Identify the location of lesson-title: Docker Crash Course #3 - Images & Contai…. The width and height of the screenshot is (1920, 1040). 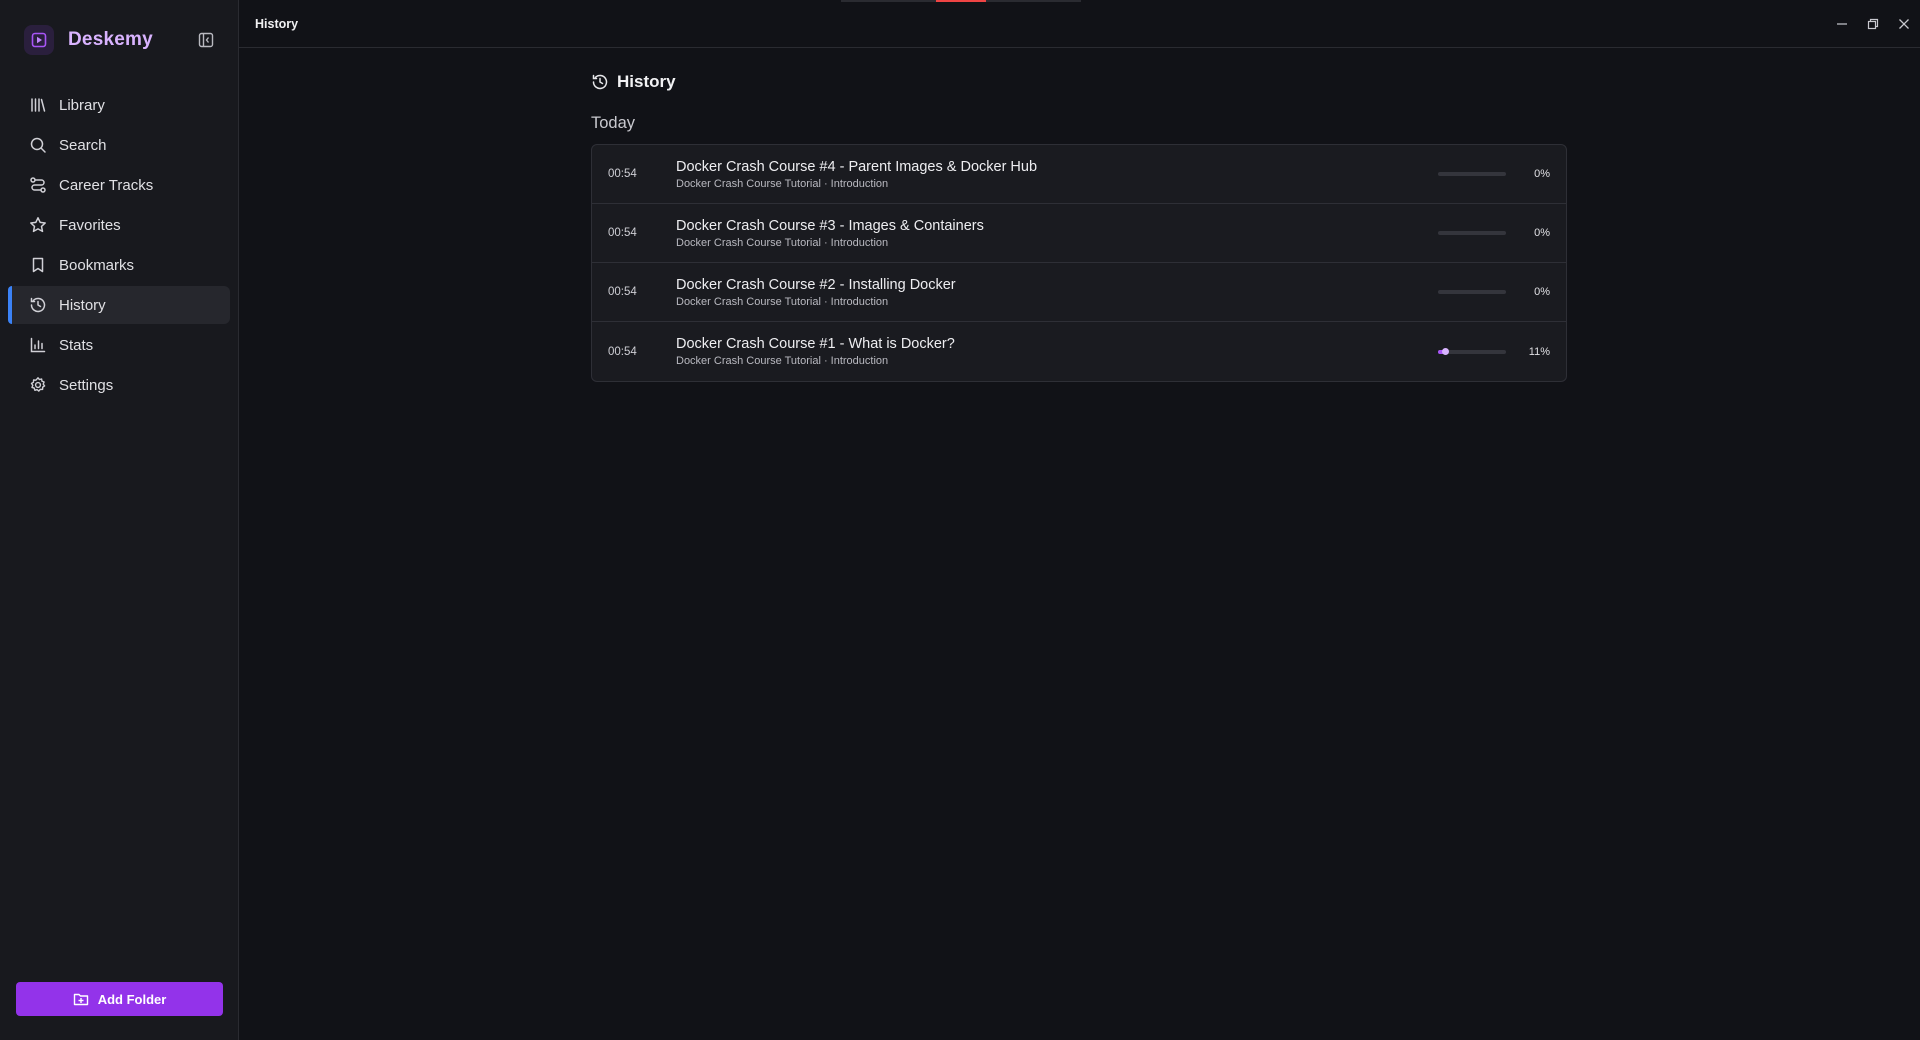
(830, 225).